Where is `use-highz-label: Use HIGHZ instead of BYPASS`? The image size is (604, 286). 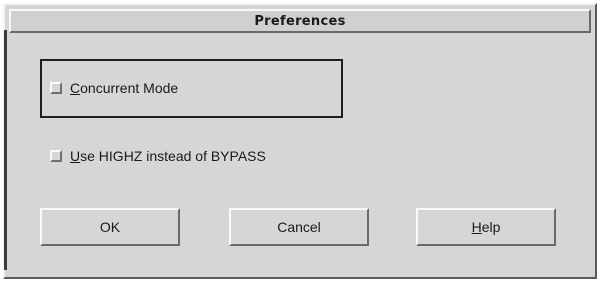
use-highz-label: Use HIGHZ instead of BYPASS is located at coordinates (168, 156).